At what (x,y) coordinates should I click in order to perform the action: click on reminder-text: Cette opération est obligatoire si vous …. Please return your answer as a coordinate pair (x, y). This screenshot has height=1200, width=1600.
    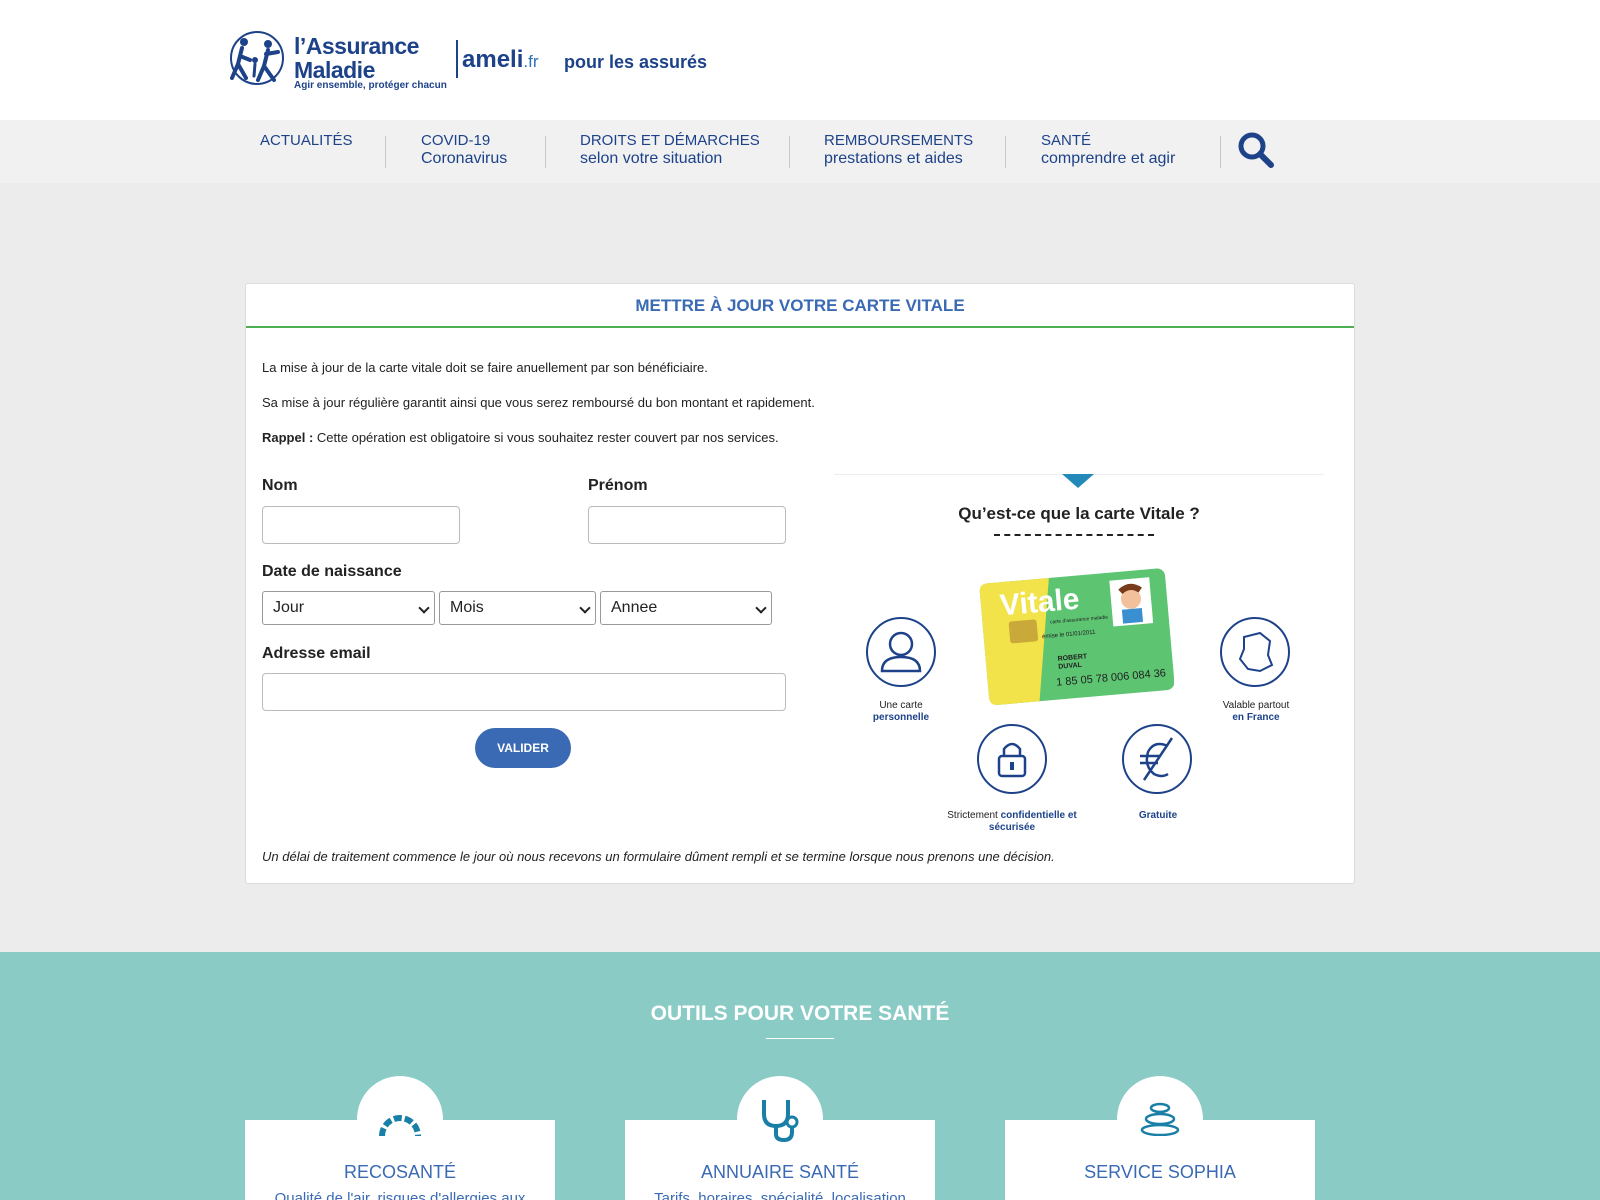
    Looking at the image, I should click on (546, 437).